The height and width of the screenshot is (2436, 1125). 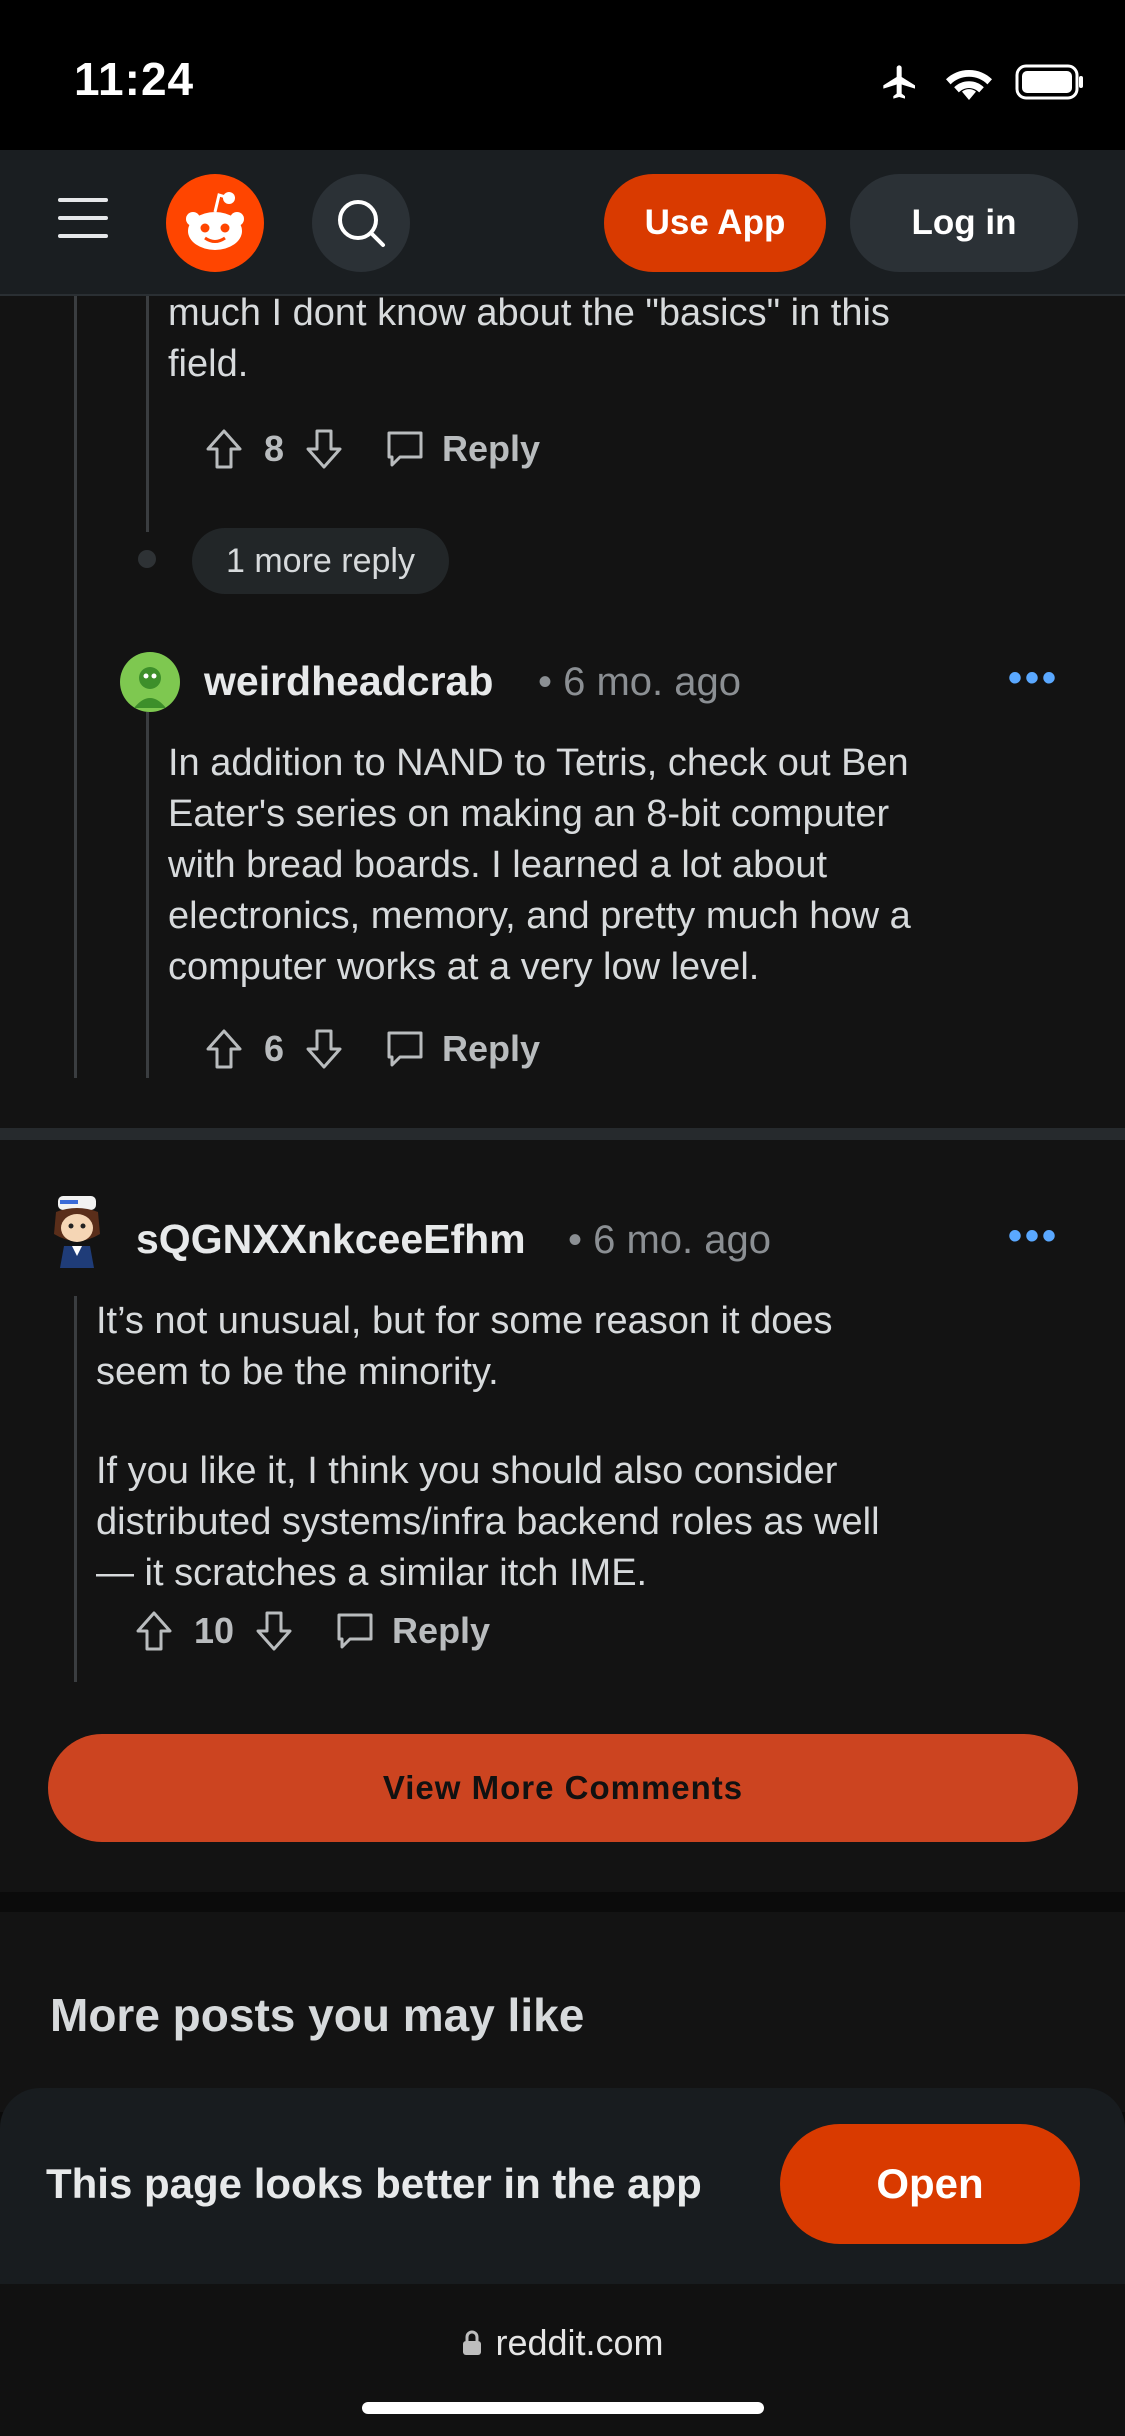 What do you see at coordinates (208, 364) in the screenshot?
I see `comment-line: field.` at bounding box center [208, 364].